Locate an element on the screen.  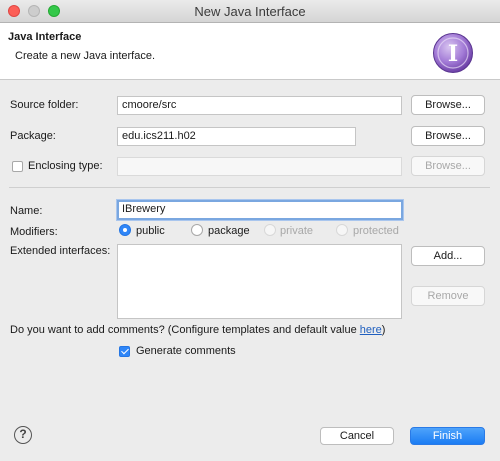
interface-icon: I is located at coordinates (453, 53).